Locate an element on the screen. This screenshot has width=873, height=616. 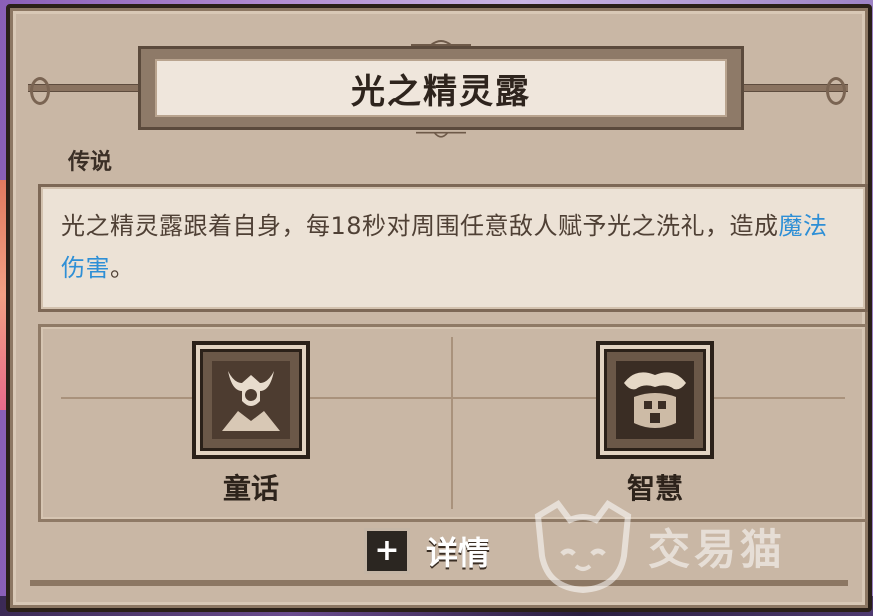
plus-icon: + is located at coordinates (387, 551).